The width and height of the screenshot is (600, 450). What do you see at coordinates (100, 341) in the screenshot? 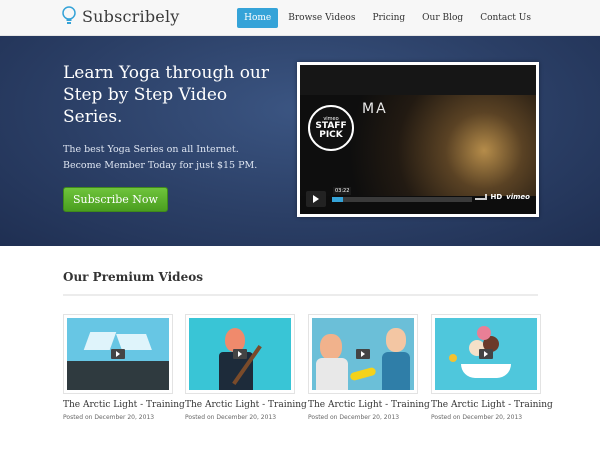
I see `ice-shape-left` at bounding box center [100, 341].